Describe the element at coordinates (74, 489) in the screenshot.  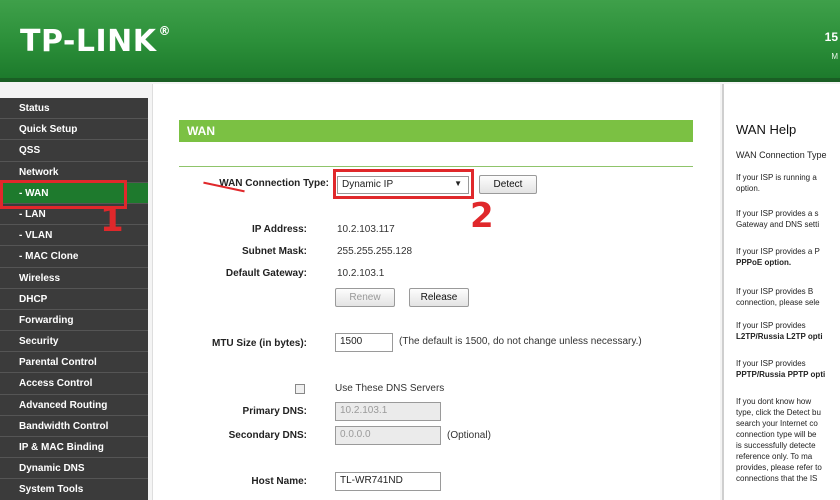
I see `sidebar-item-system-tools: System Tools` at that location.